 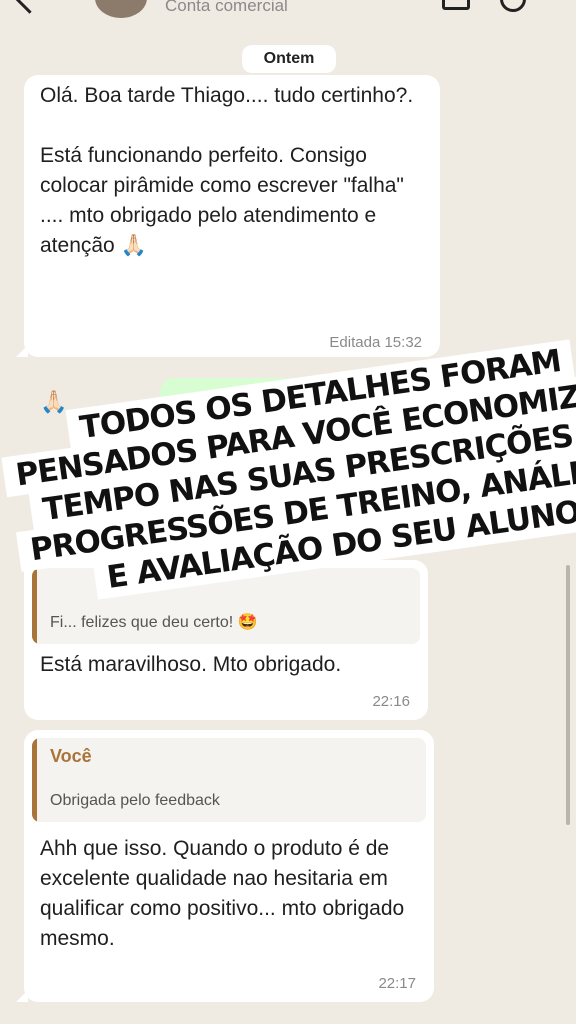 I want to click on chat-header: Conta comercial, so click(x=288, y=10).